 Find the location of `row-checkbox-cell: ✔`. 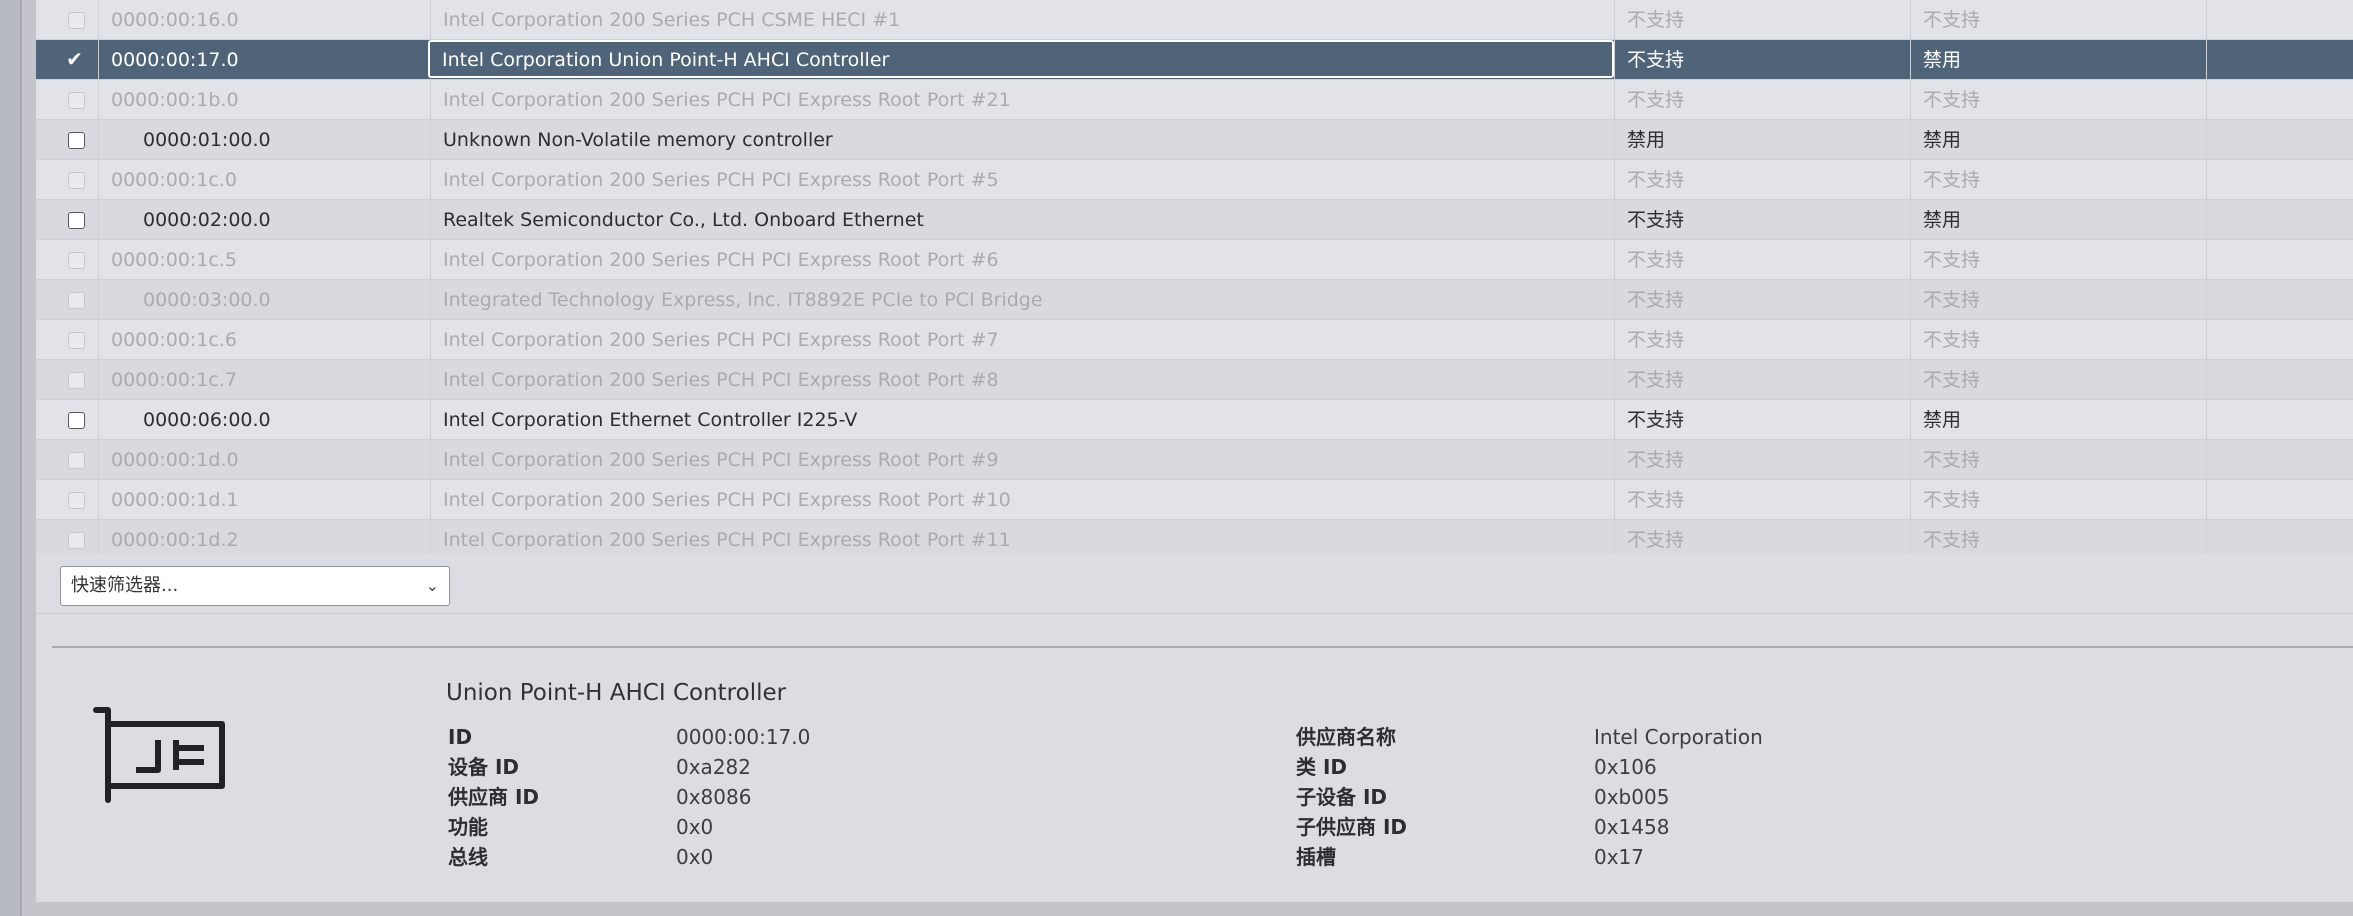

row-checkbox-cell: ✔ is located at coordinates (67, 60).